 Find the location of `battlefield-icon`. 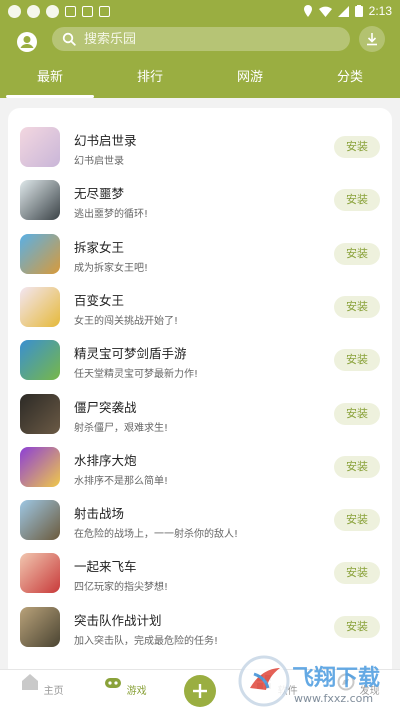

battlefield-icon is located at coordinates (40, 520).